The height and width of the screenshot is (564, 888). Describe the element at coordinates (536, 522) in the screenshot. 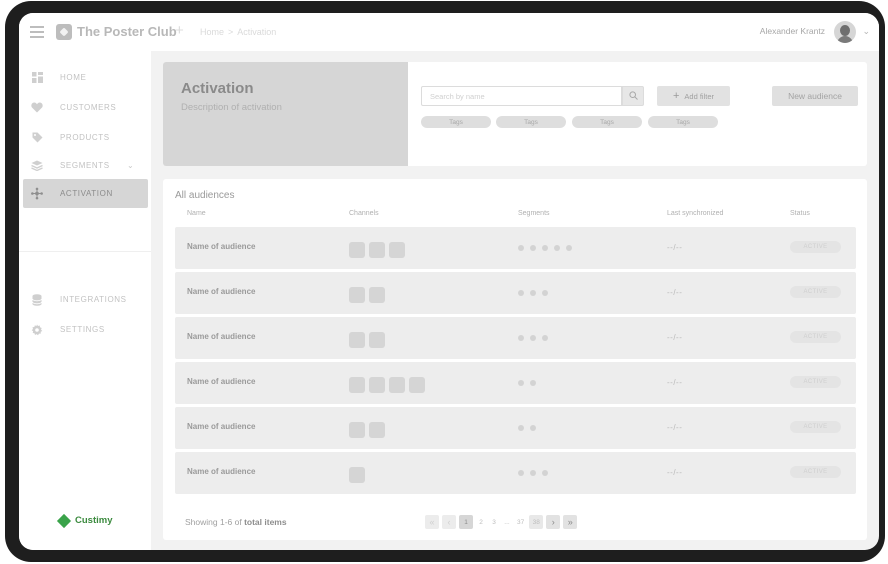

I see `page-button: 38` at that location.